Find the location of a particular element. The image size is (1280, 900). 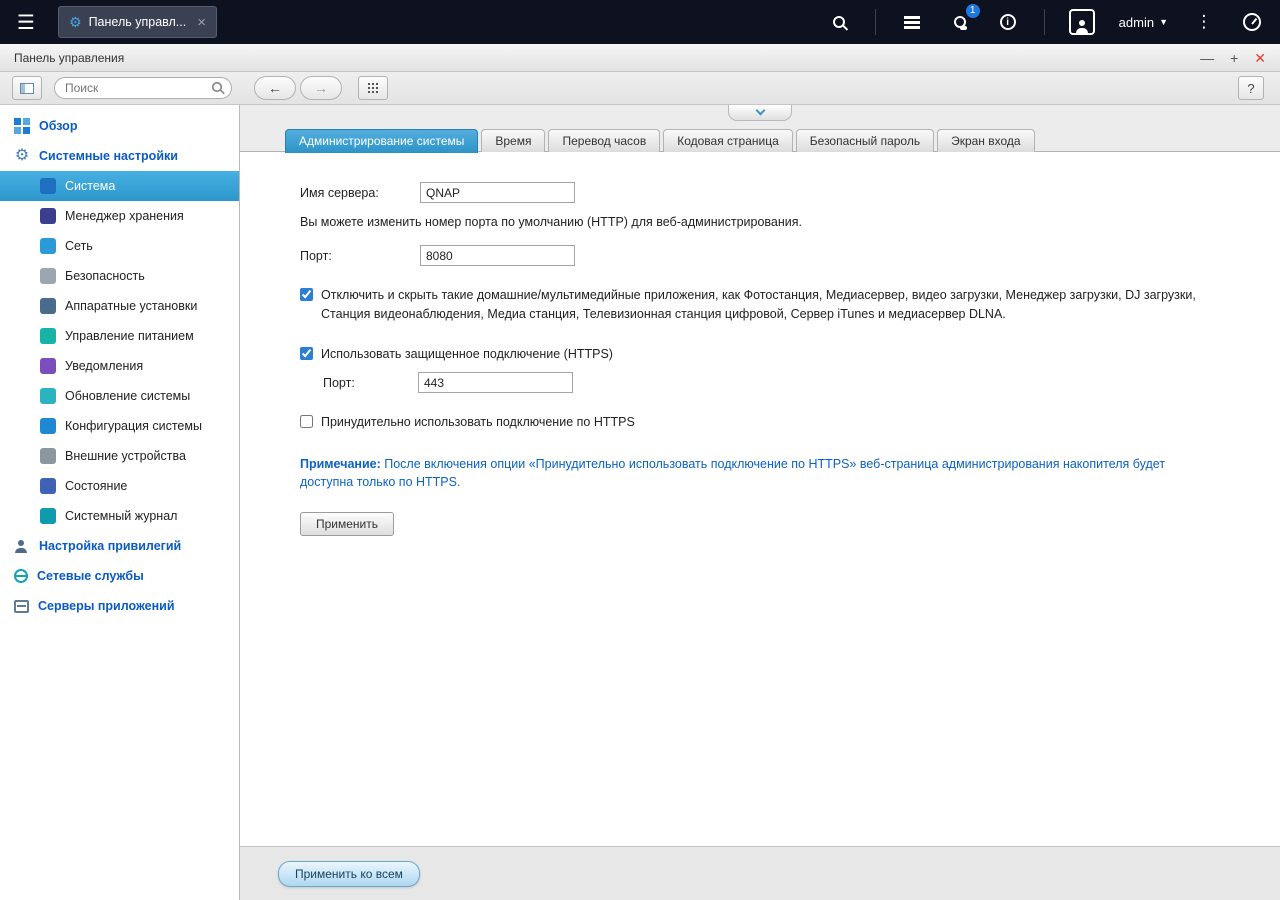

minimize-button: — is located at coordinates (1207, 58).